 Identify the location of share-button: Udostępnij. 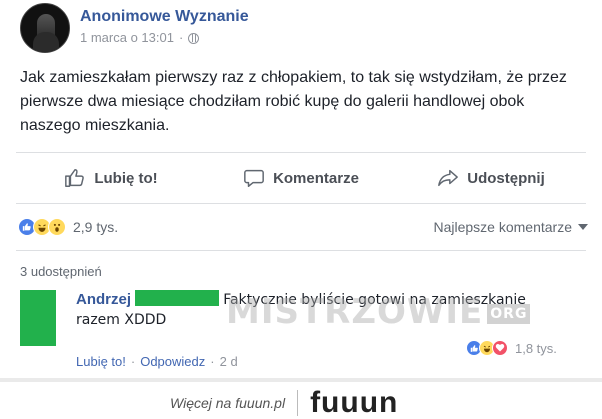
(491, 178).